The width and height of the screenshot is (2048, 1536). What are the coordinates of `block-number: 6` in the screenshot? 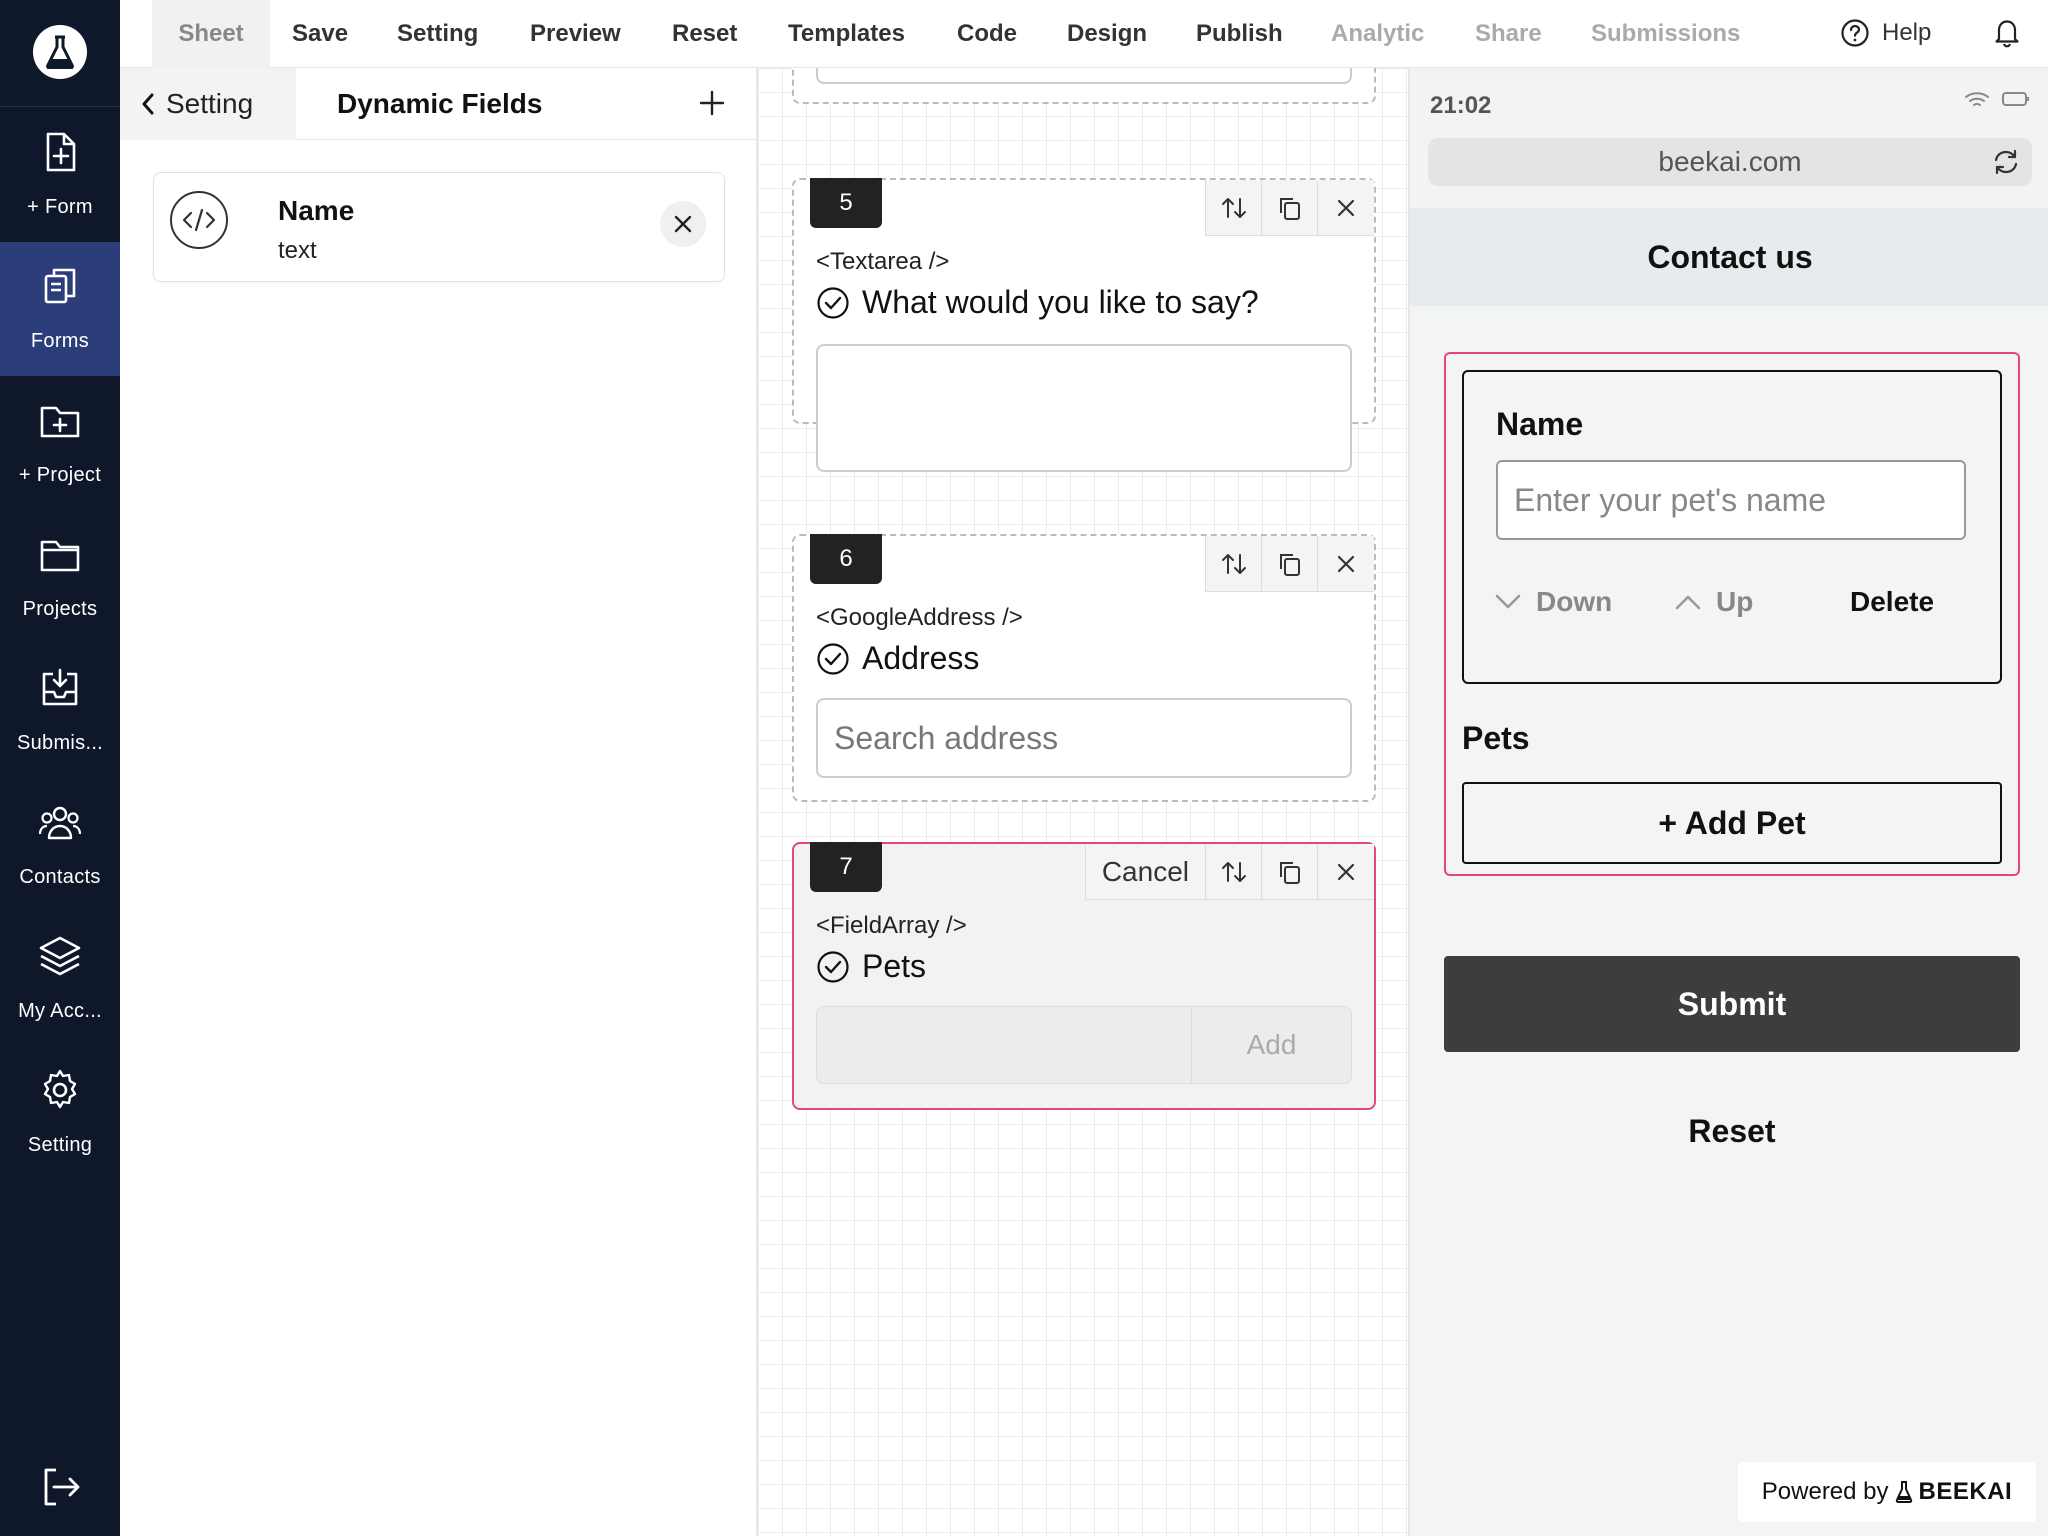 It's located at (846, 559).